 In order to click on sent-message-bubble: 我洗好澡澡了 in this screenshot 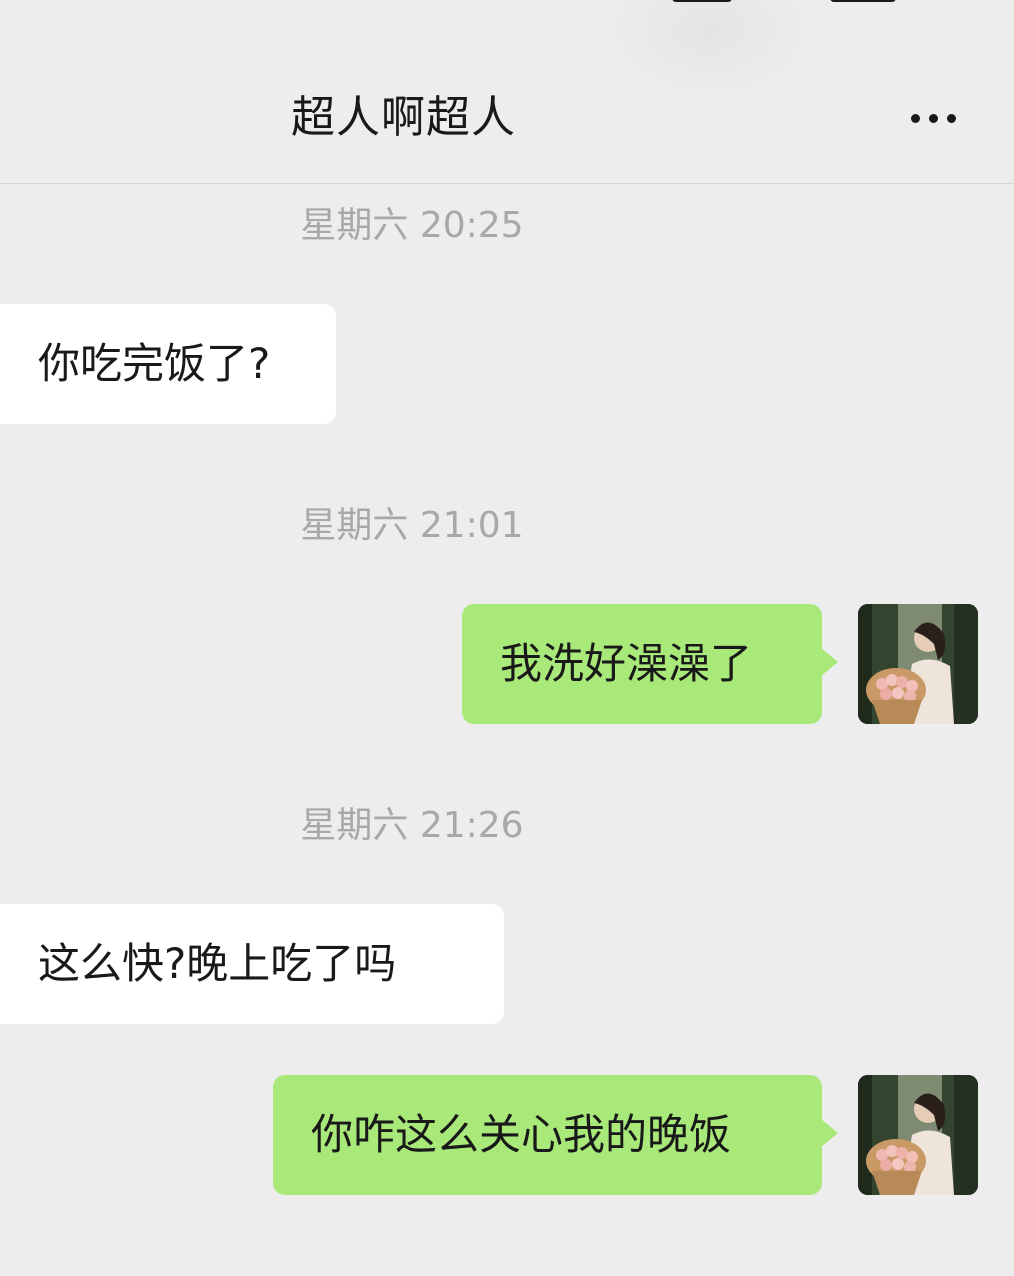, I will do `click(650, 664)`.